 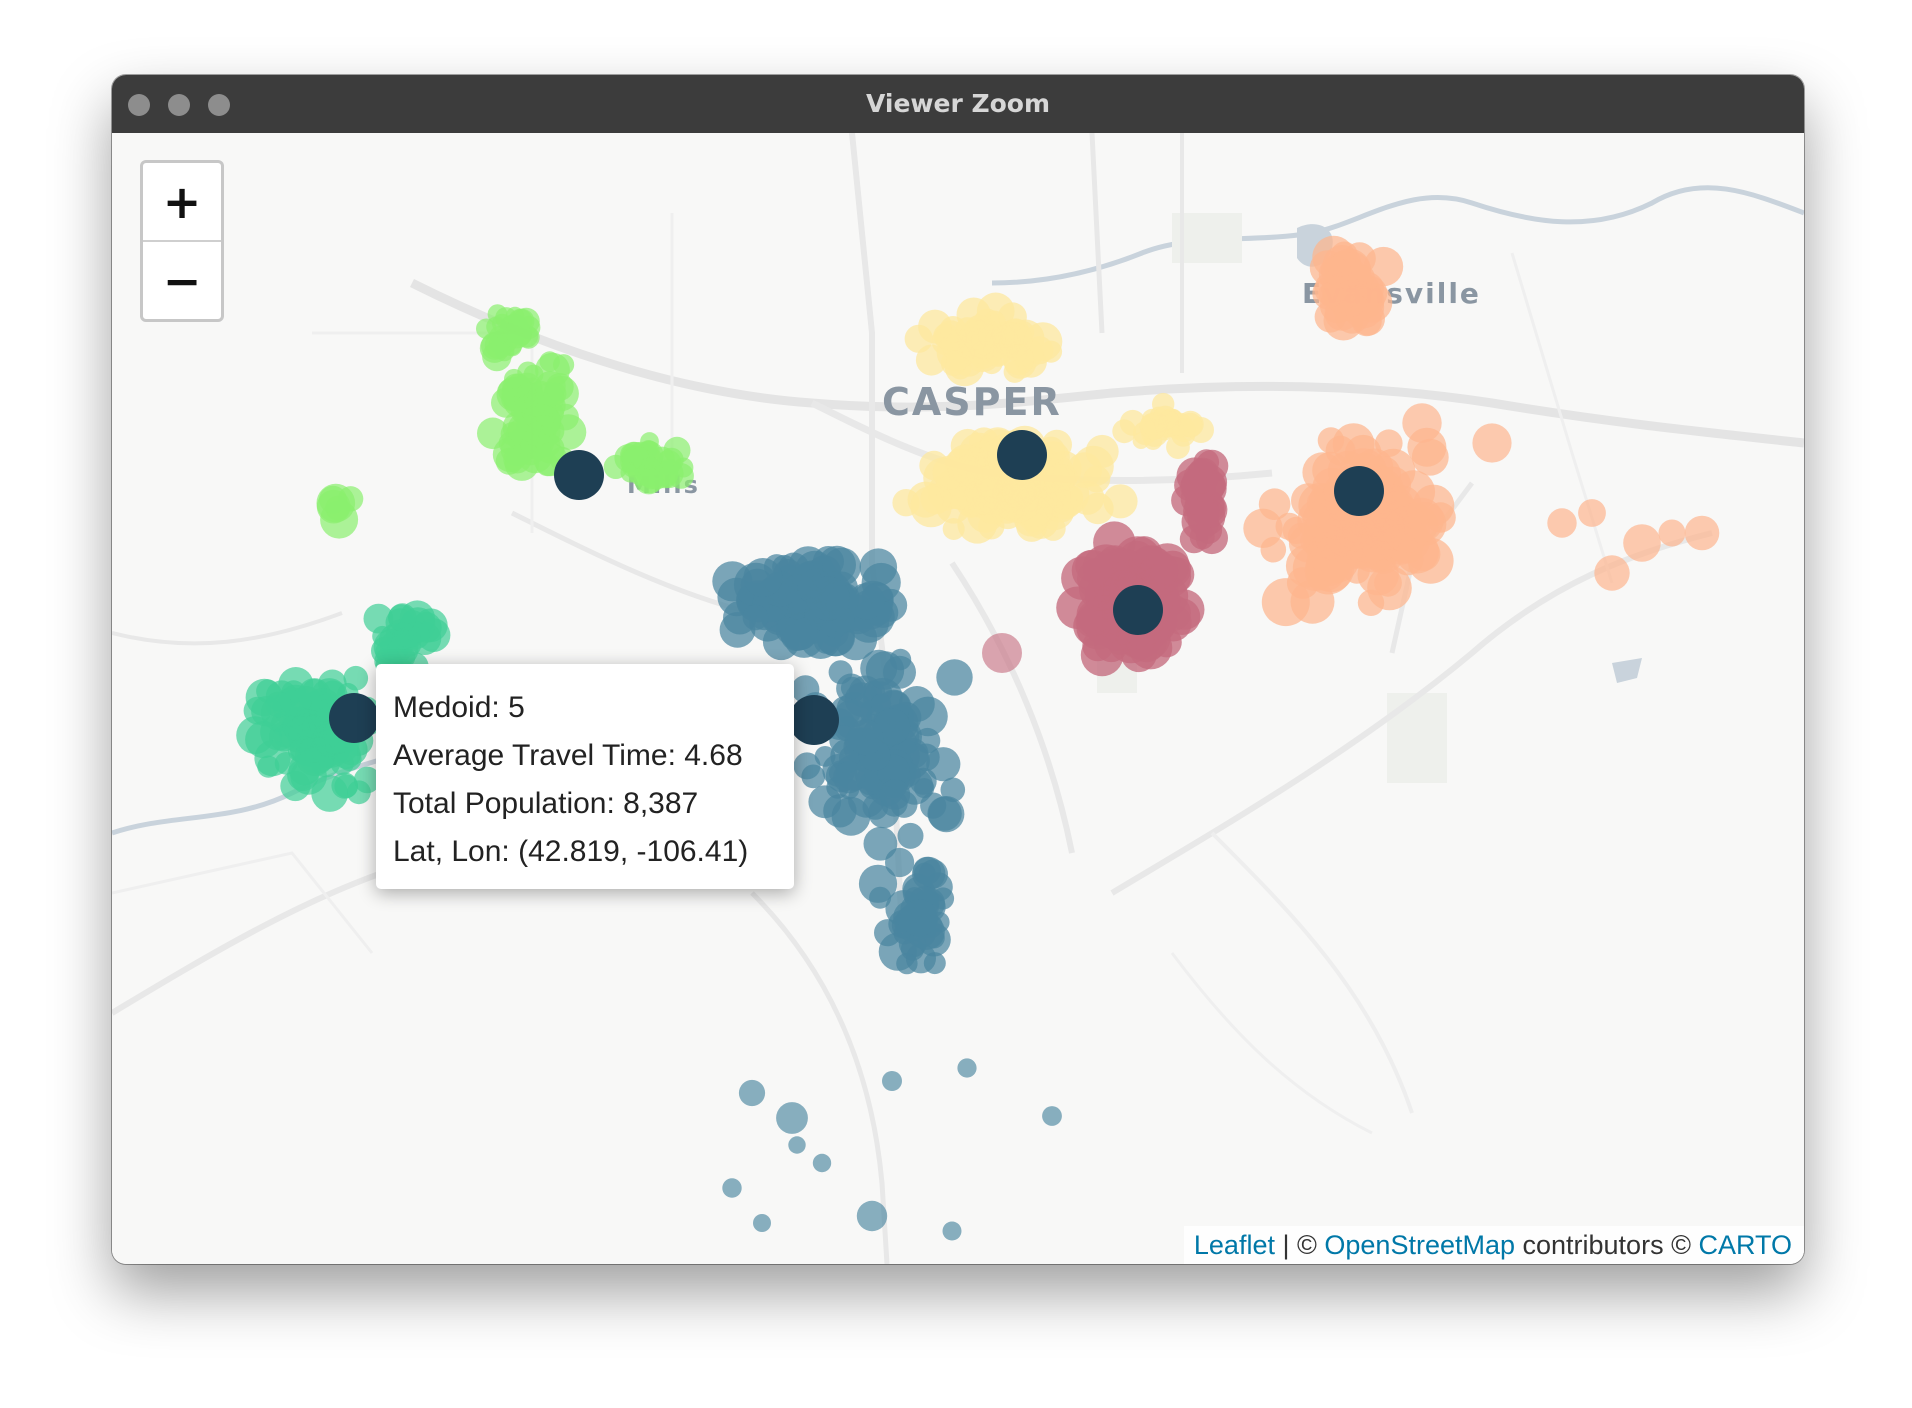 What do you see at coordinates (1745, 1245) in the screenshot?
I see `carto-link: CARTO` at bounding box center [1745, 1245].